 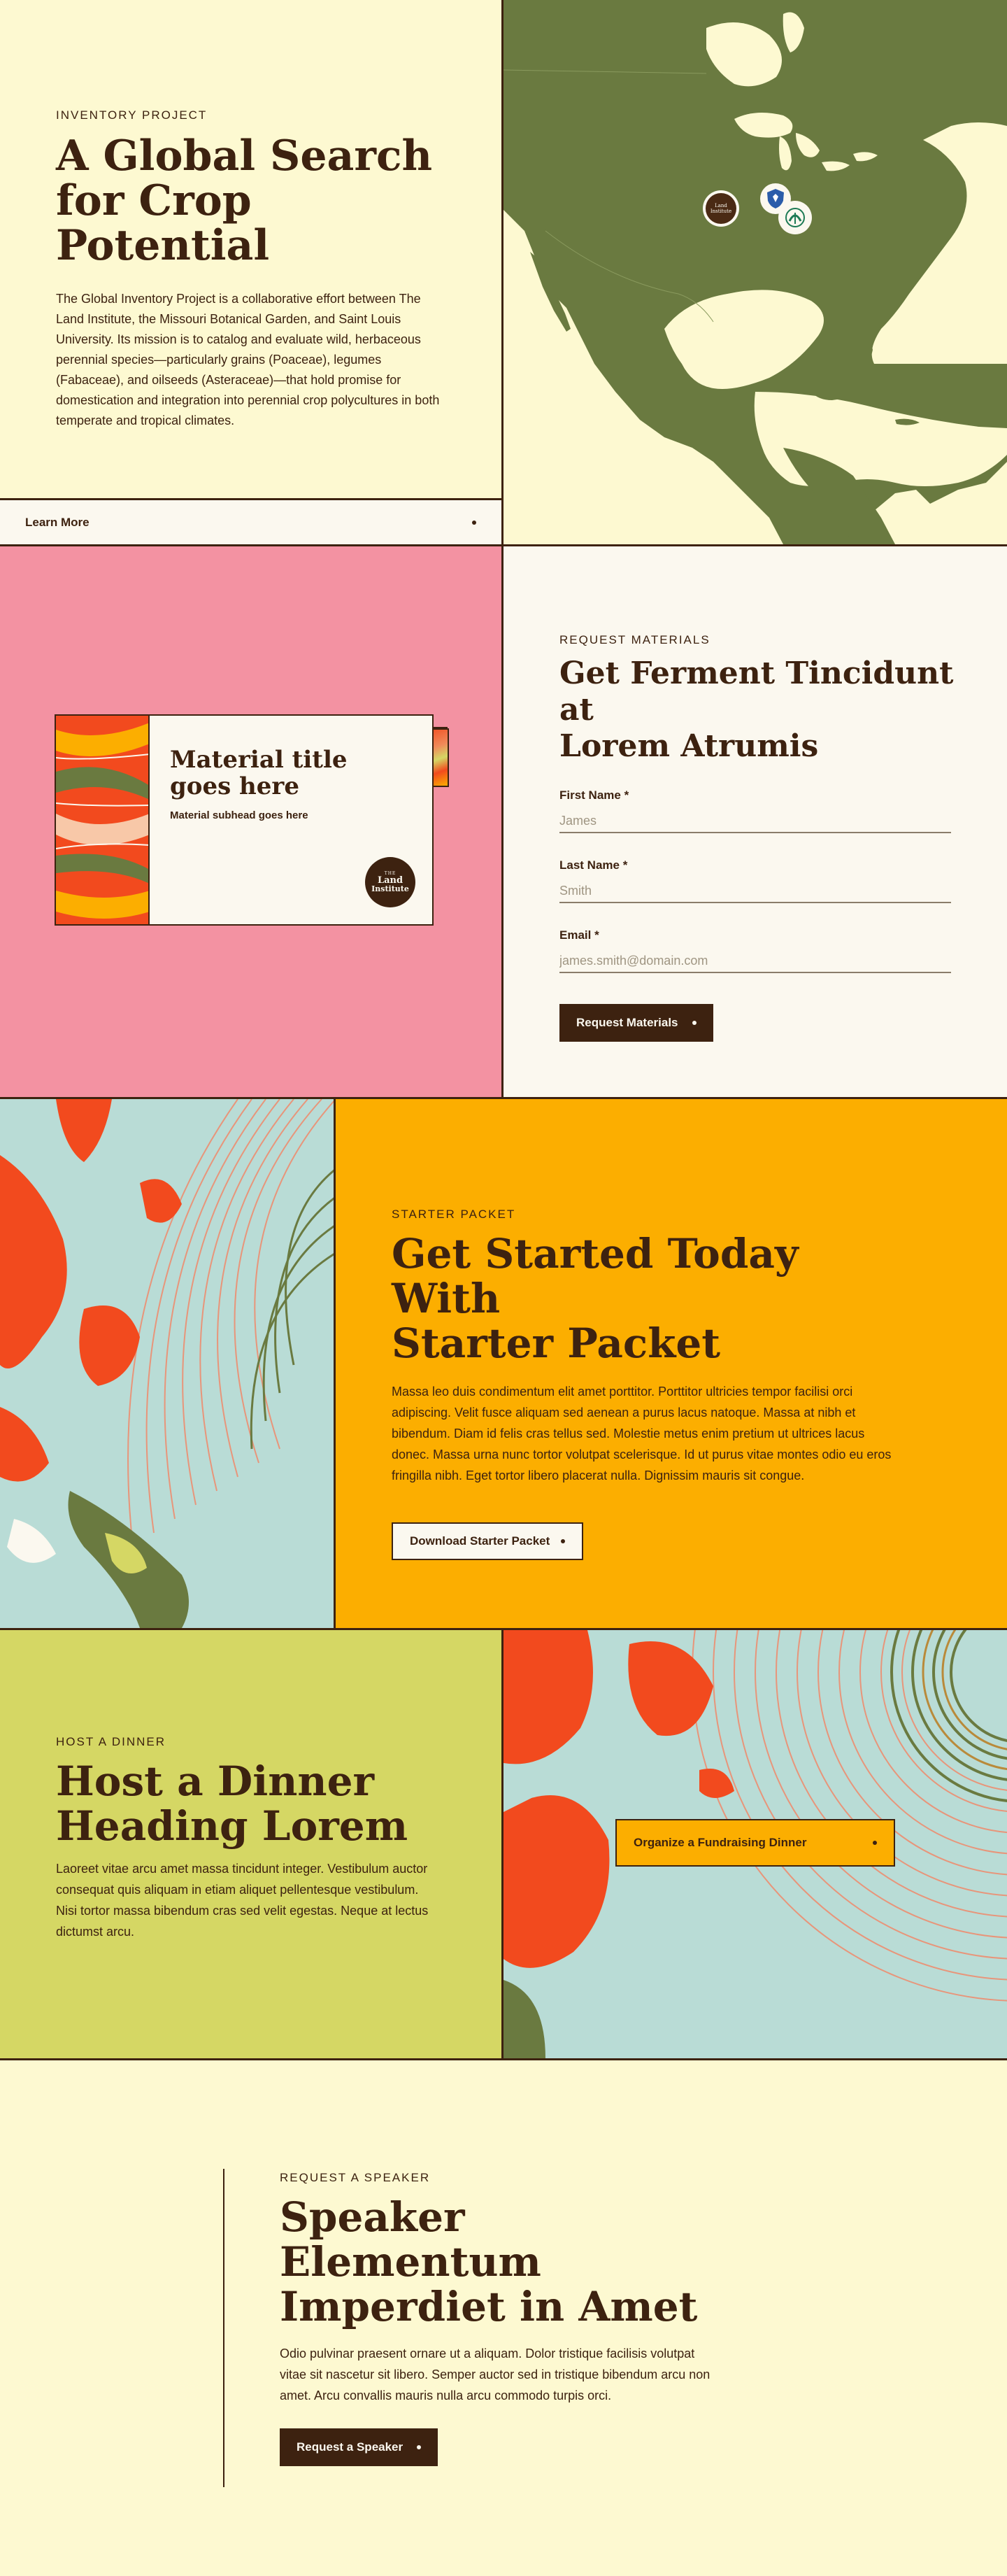 I want to click on request-title: Get Ferment Tincidunt at Lorem Atrumis, so click(x=762, y=710).